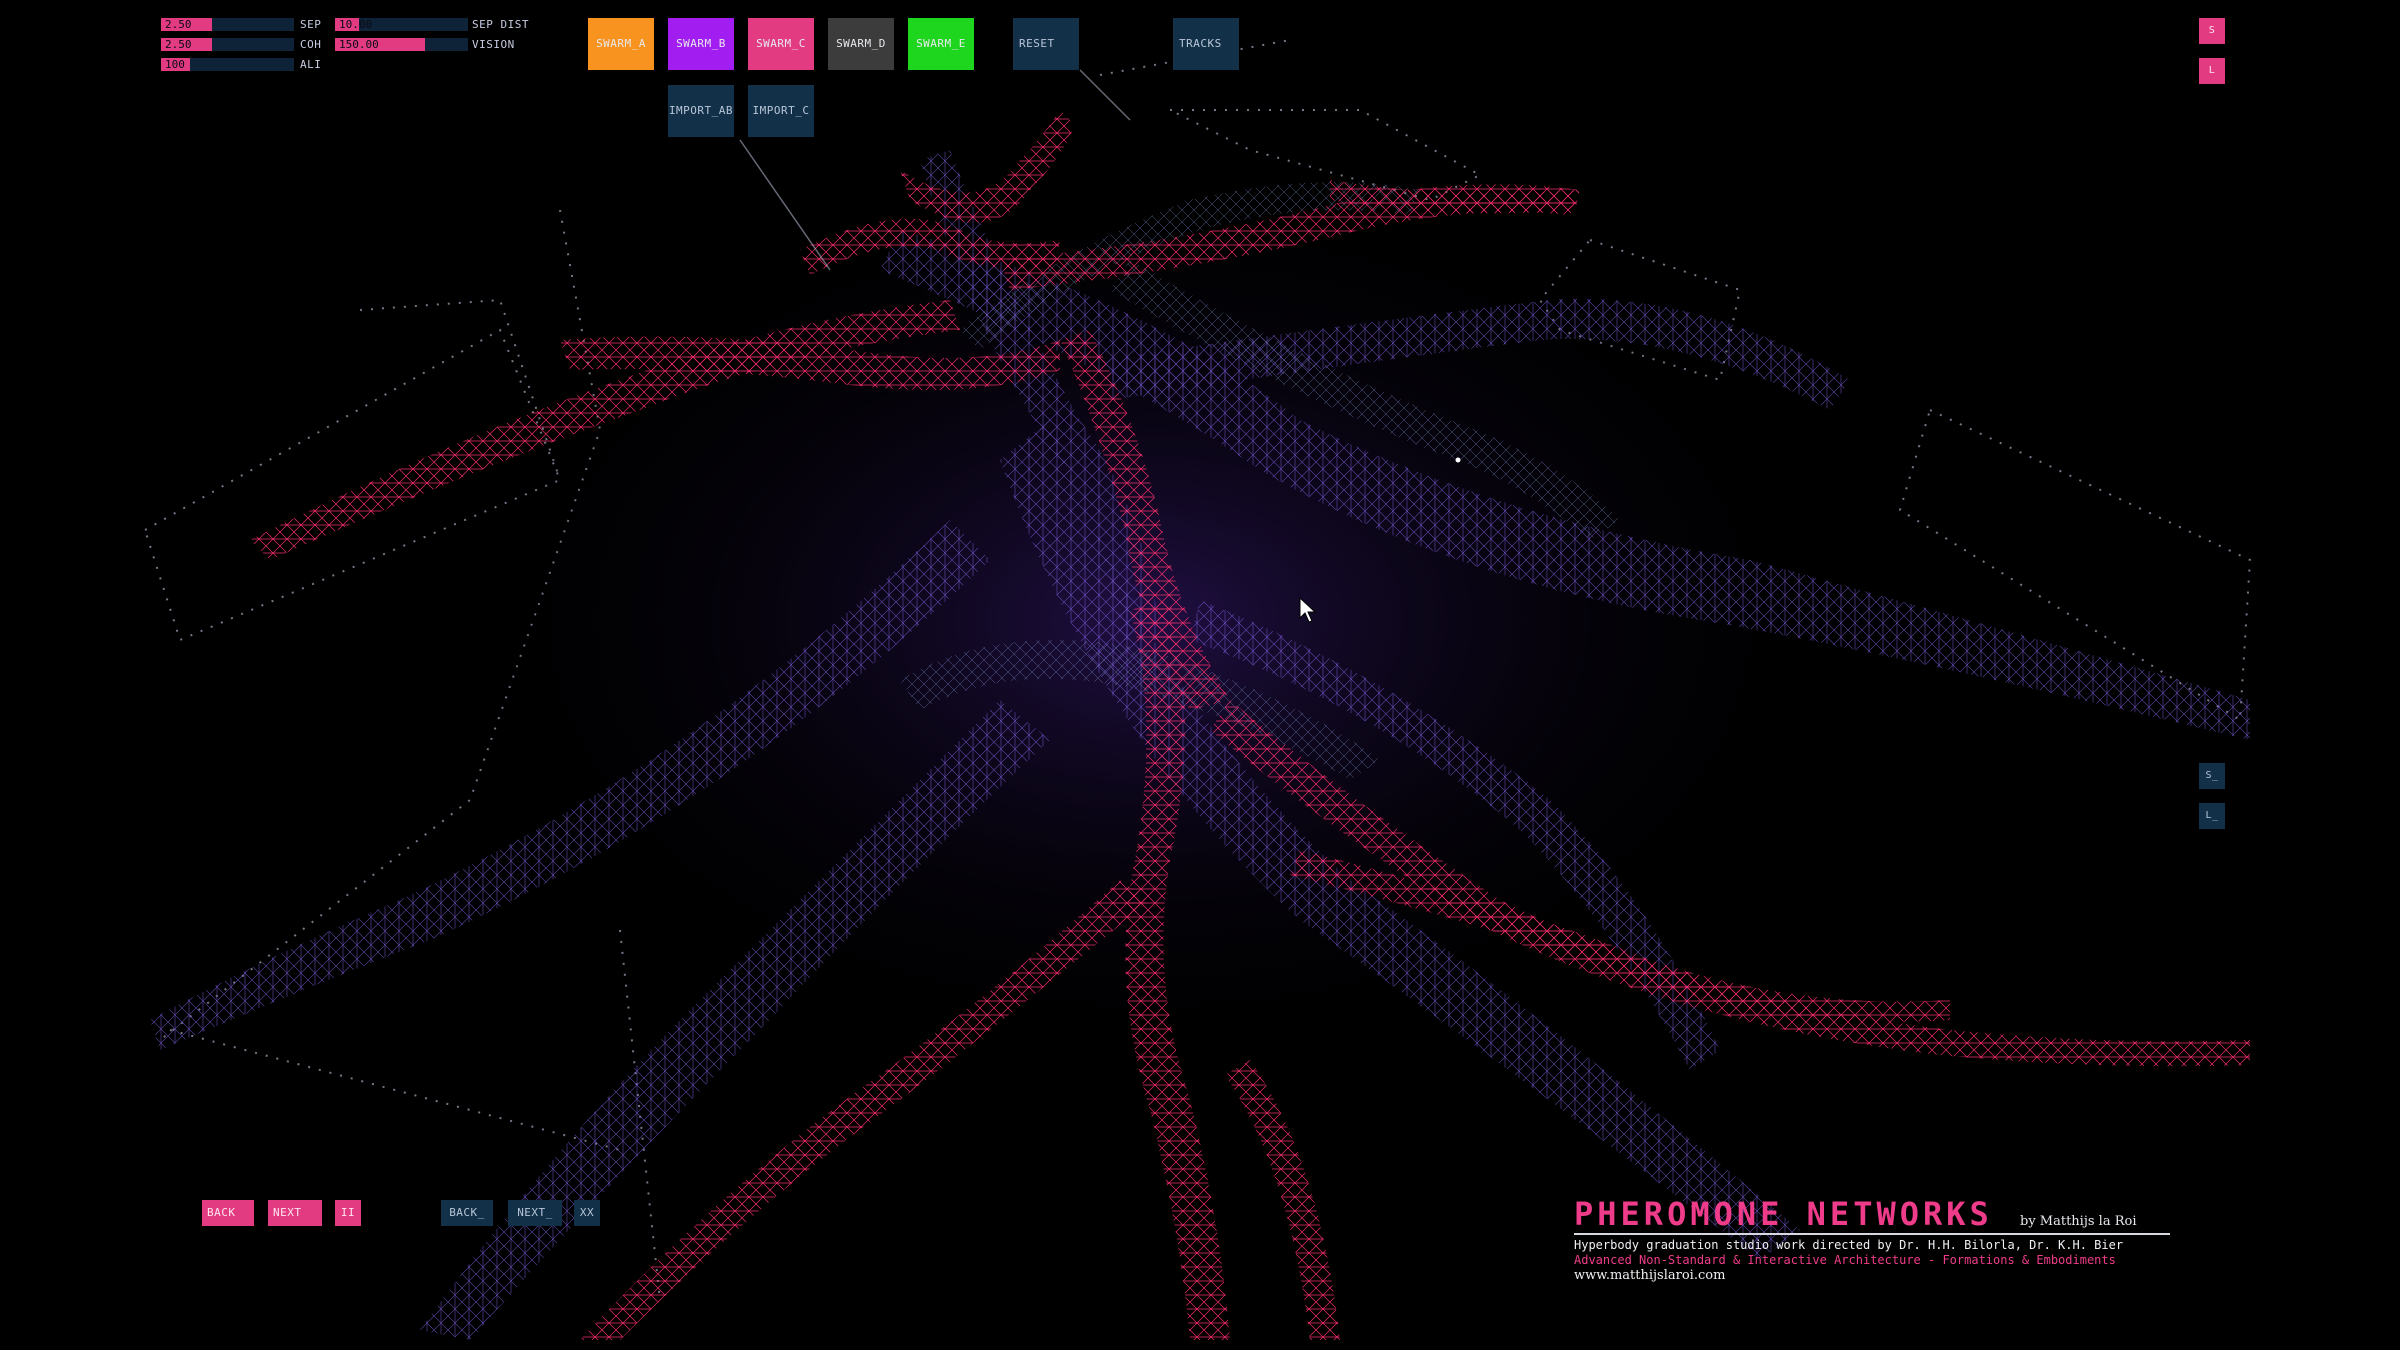 This screenshot has height=1350, width=2400. What do you see at coordinates (2212, 31) in the screenshot?
I see `right-top-button-1: S` at bounding box center [2212, 31].